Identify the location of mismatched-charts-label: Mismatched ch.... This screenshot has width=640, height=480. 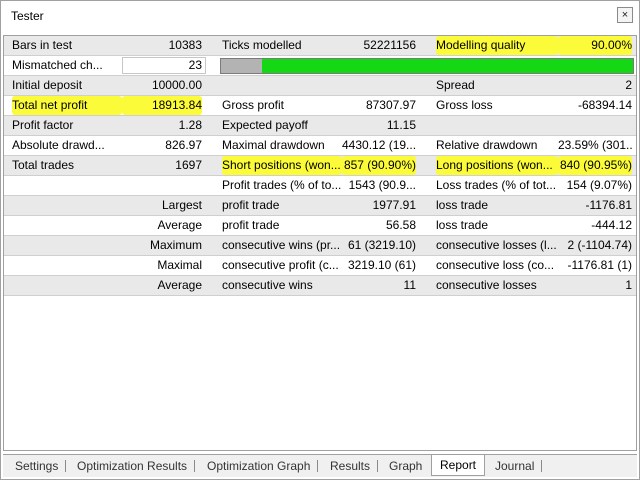
(57, 65).